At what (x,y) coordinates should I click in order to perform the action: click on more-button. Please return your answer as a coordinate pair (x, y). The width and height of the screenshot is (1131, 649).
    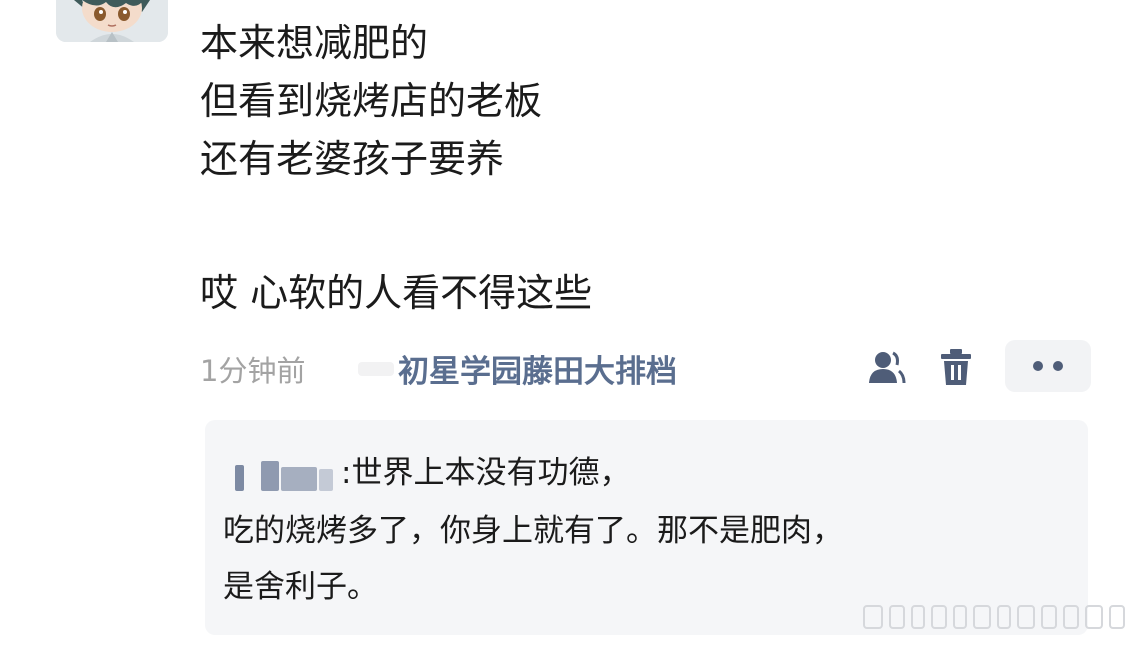
    Looking at the image, I should click on (1048, 366).